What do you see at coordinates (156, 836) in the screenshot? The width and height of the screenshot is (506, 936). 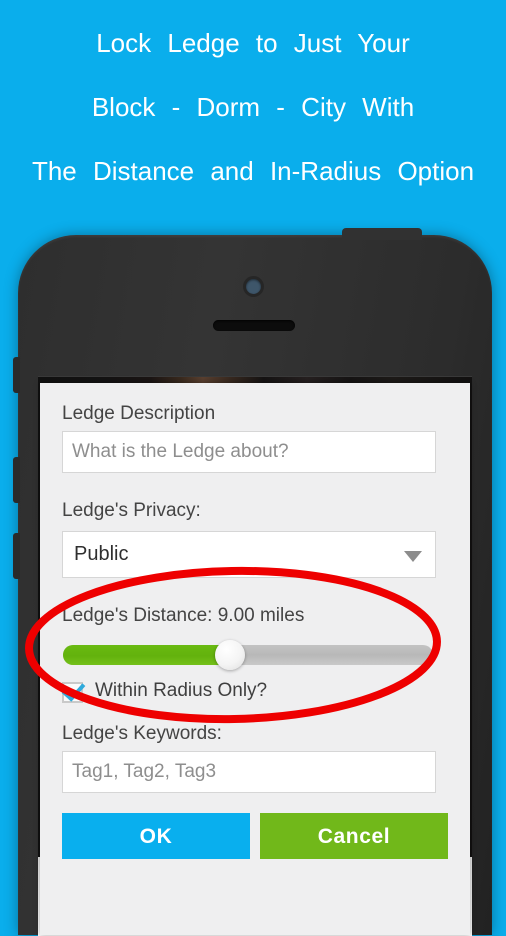 I see `ok-button: OK` at bounding box center [156, 836].